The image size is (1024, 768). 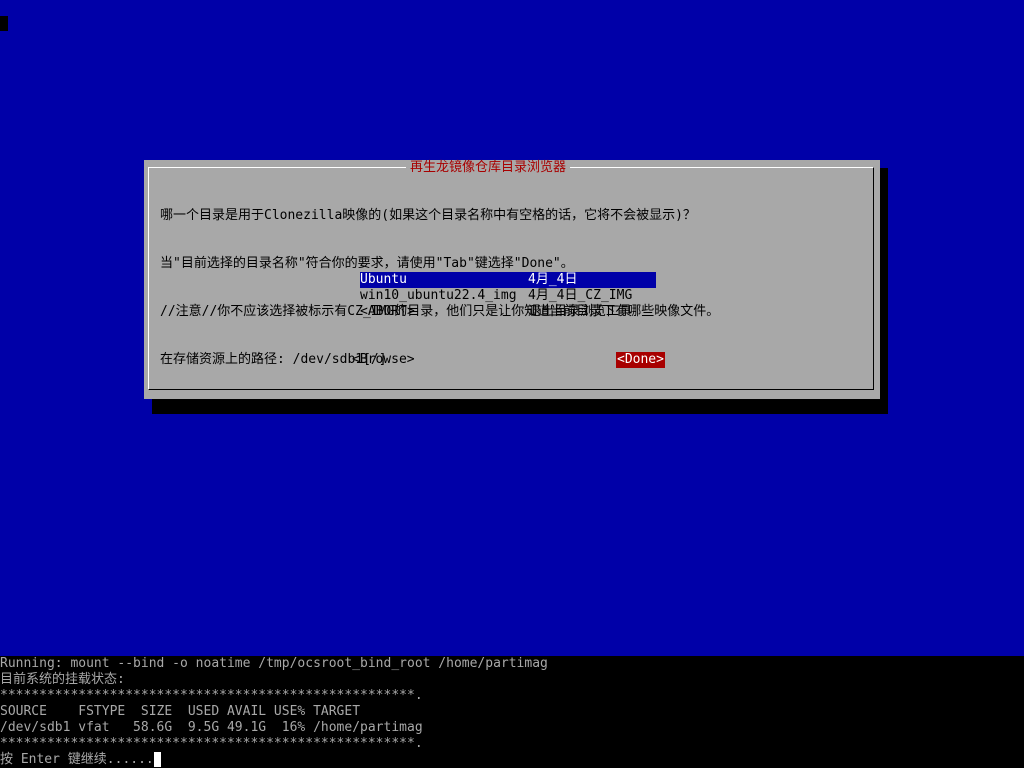 I want to click on directory-item-name: <ABORT>, so click(x=387, y=311).